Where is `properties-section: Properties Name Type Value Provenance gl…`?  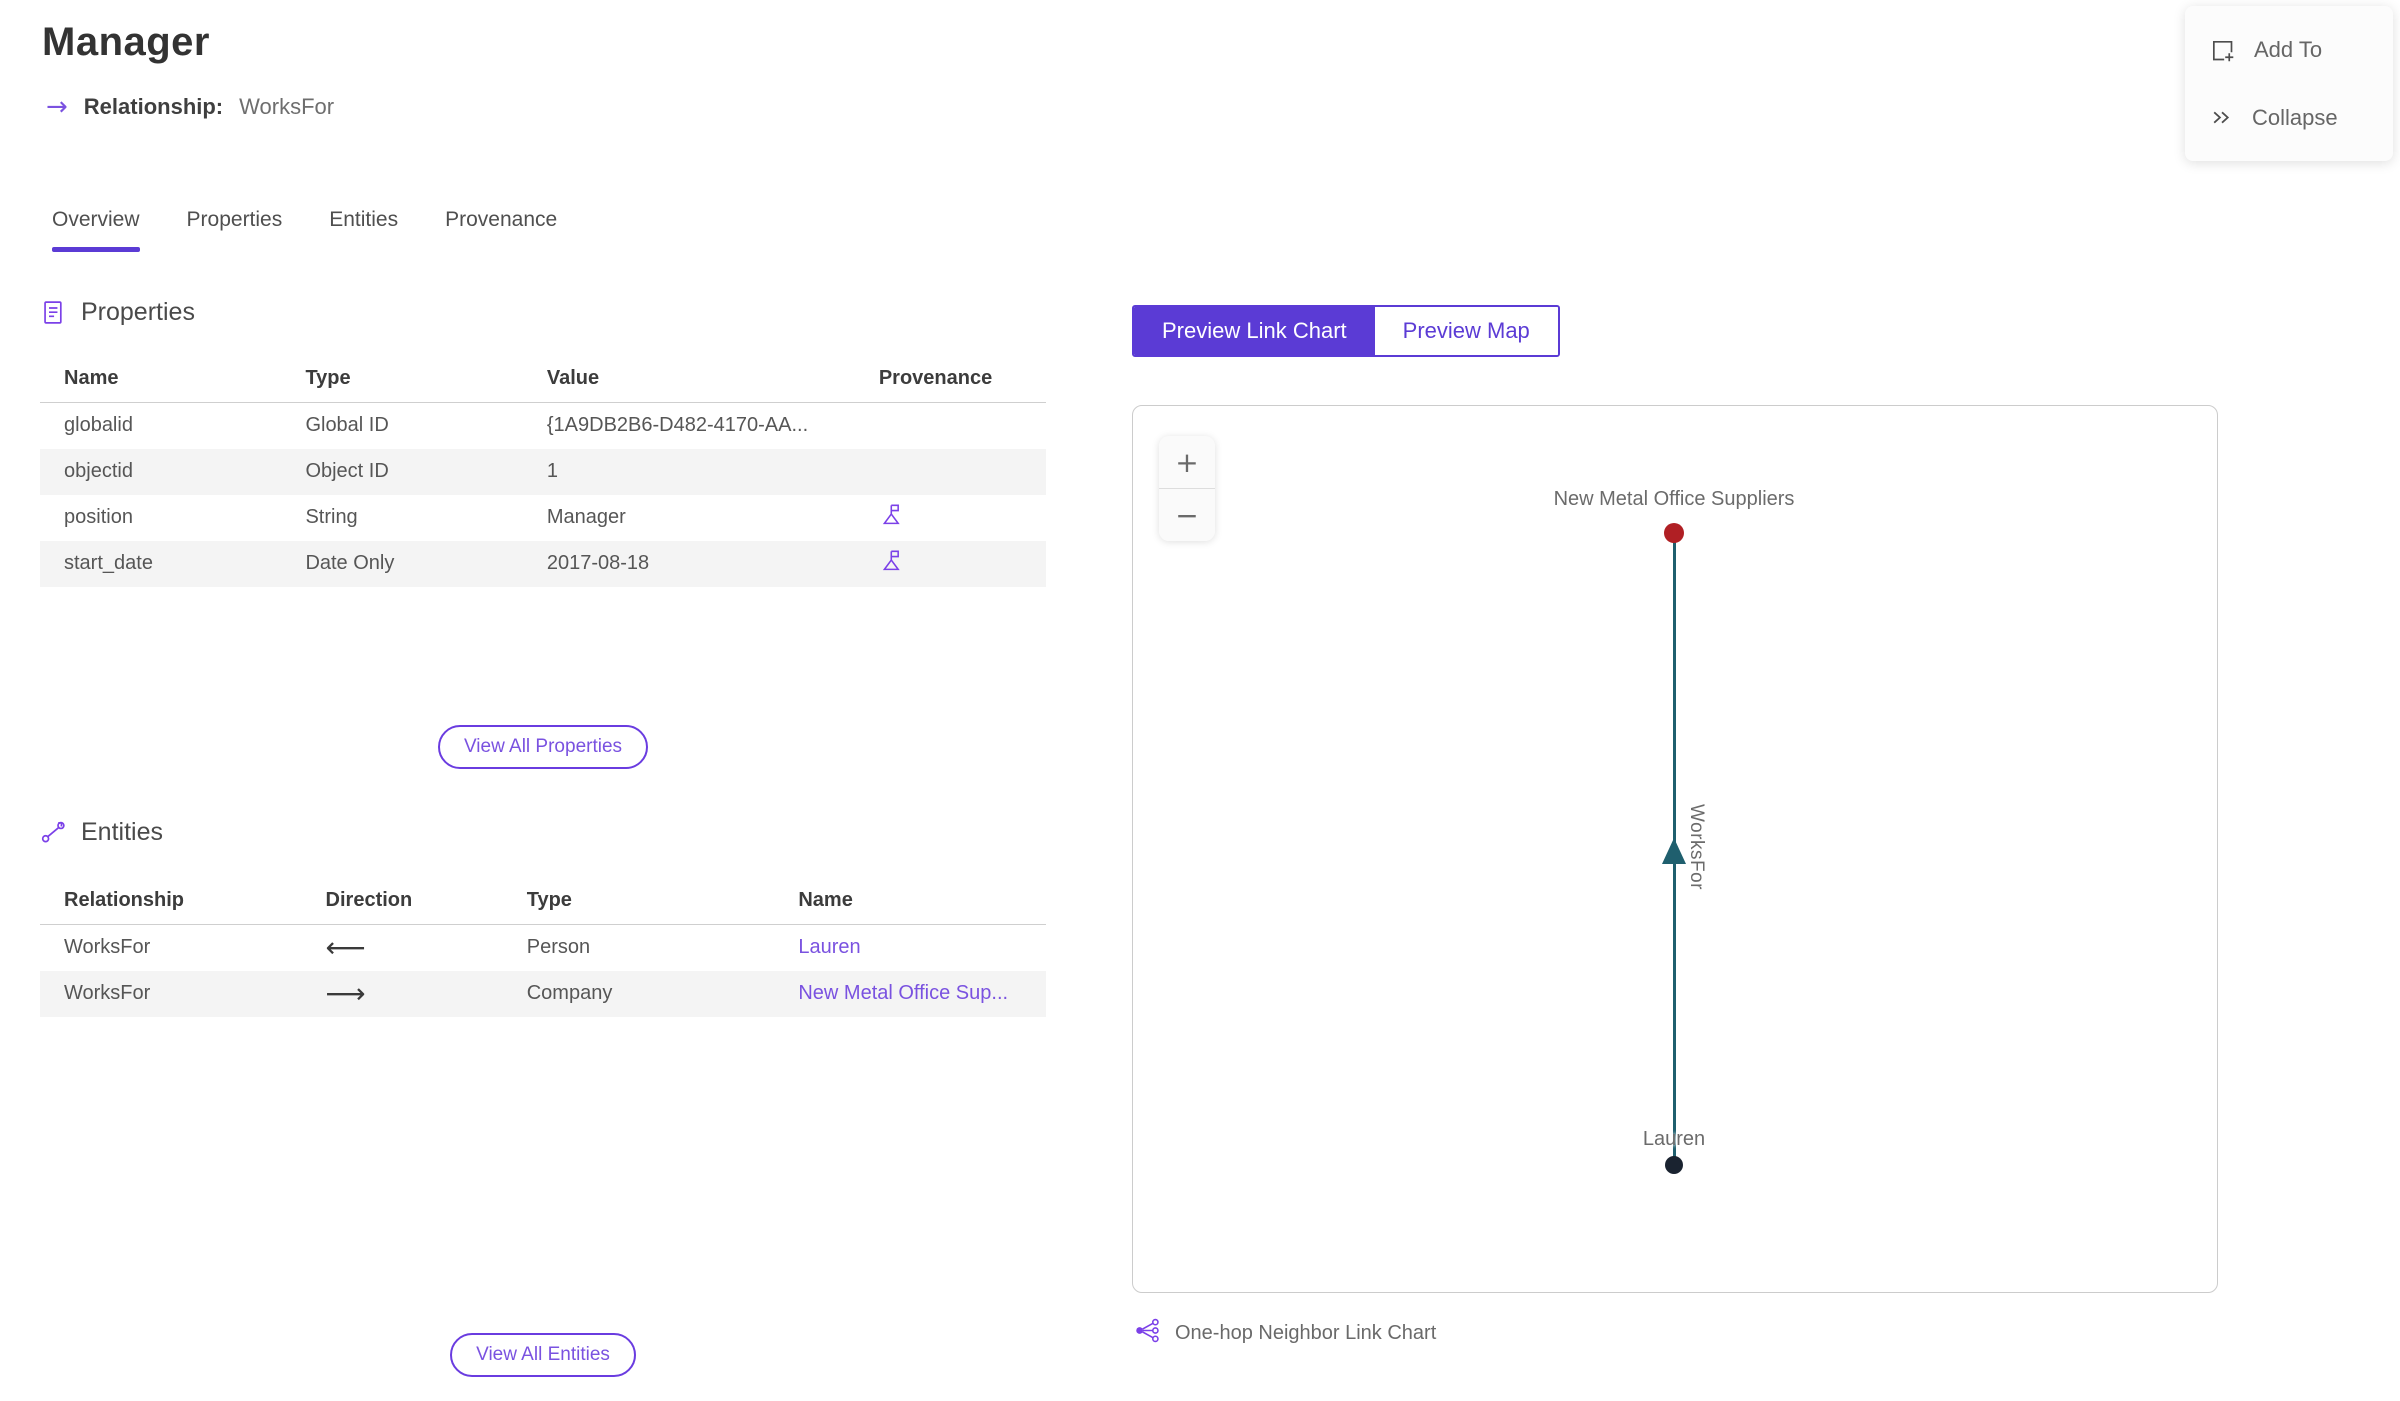 properties-section: Properties Name Type Value Provenance gl… is located at coordinates (543, 442).